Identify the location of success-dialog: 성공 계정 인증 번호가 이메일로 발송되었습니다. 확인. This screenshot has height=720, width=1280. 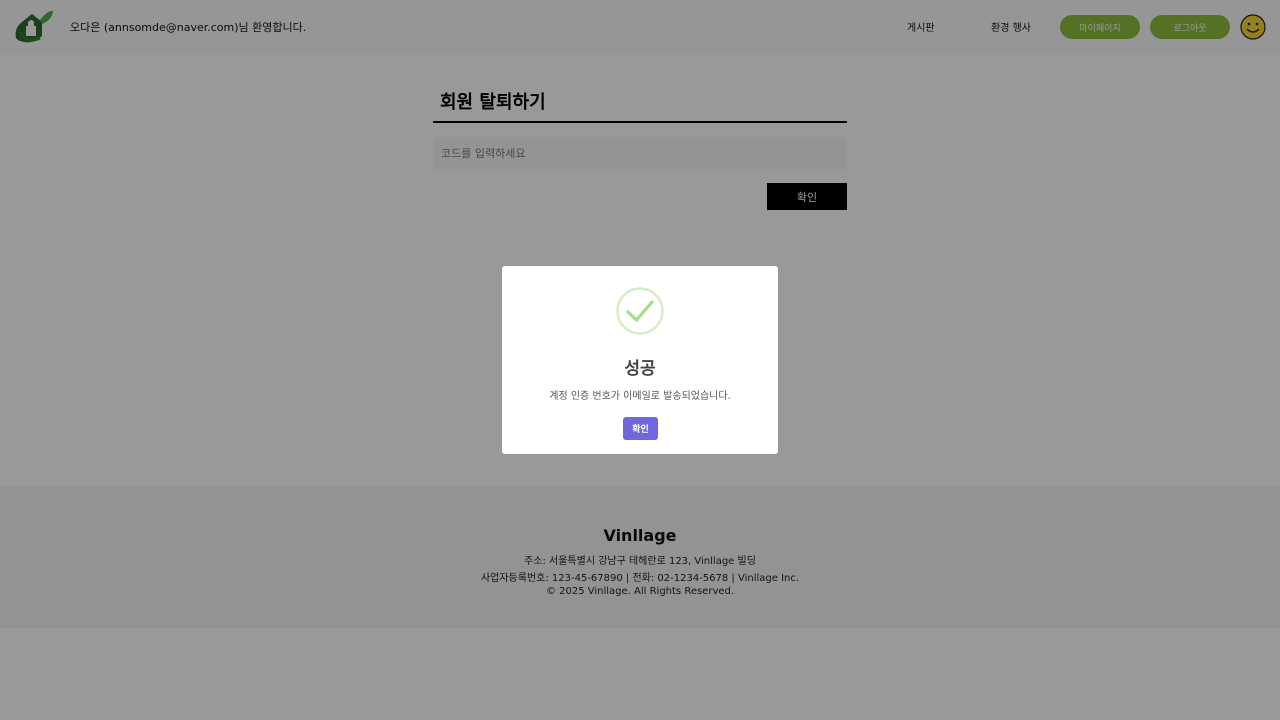
(640, 360).